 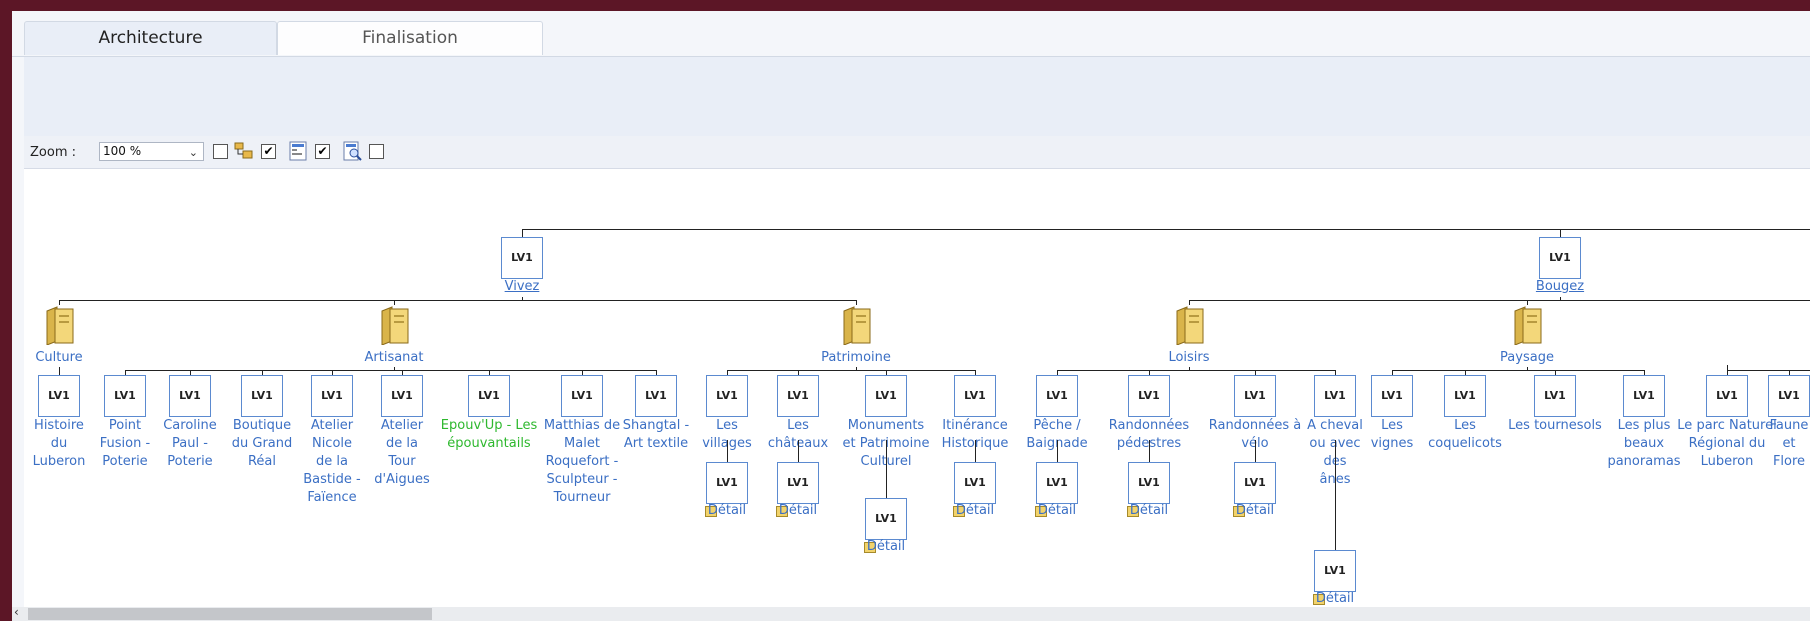 I want to click on lv1-item-label: Boutique du Grand Réal, so click(x=262, y=444).